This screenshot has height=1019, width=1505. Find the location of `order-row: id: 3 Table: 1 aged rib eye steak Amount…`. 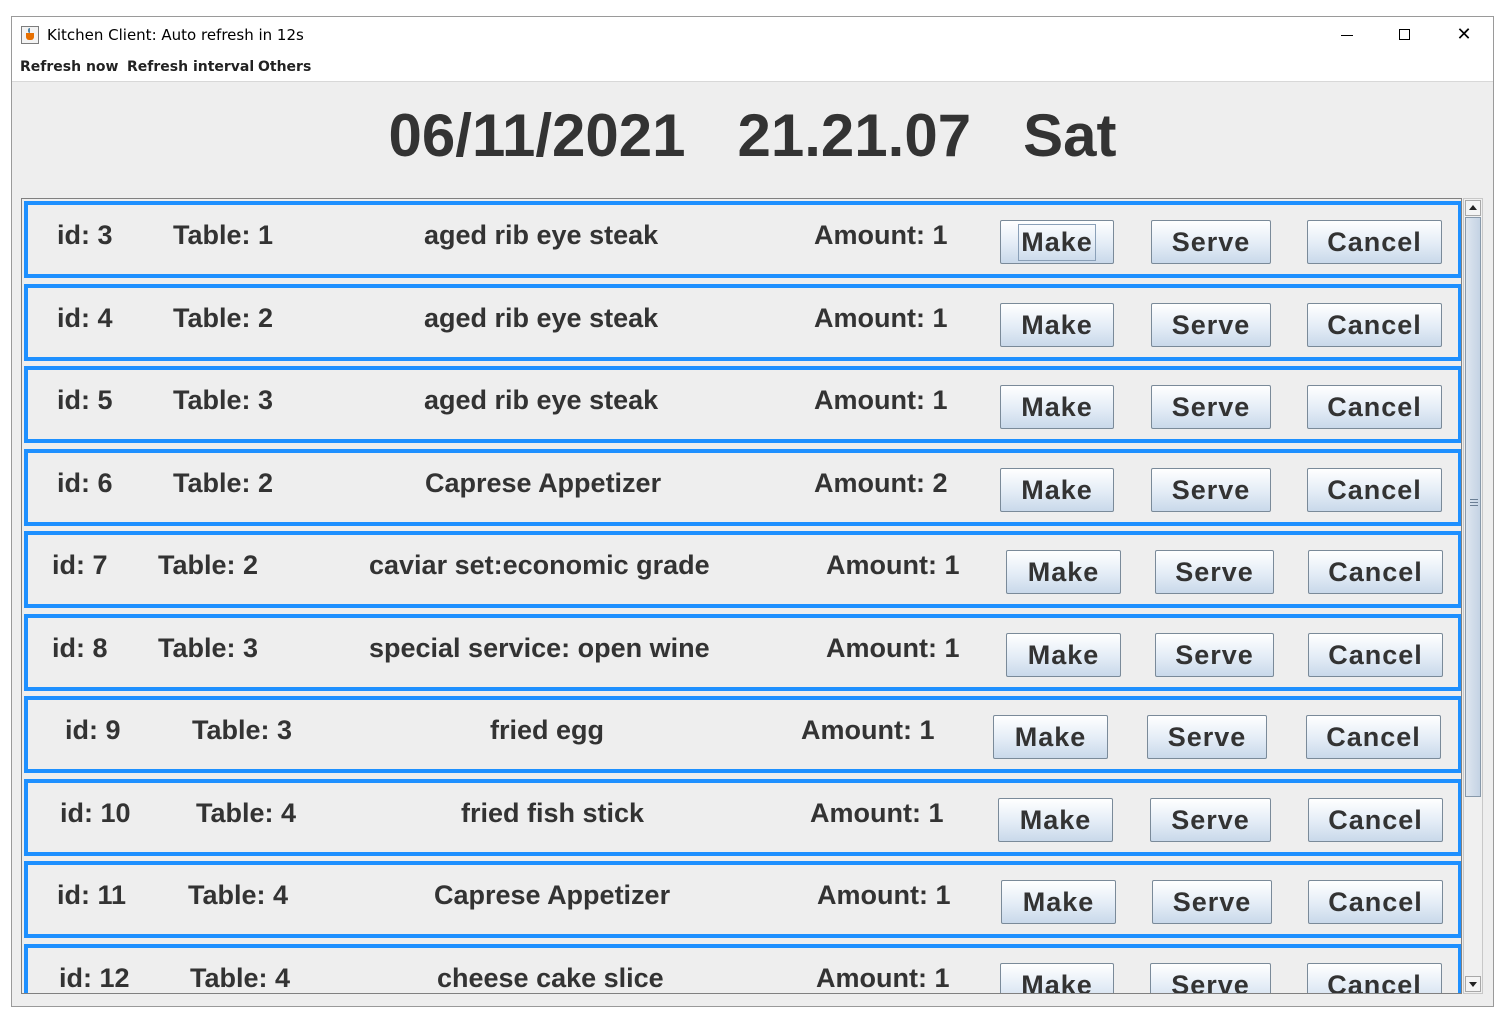

order-row: id: 3 Table: 1 aged rib eye steak Amount… is located at coordinates (742, 239).